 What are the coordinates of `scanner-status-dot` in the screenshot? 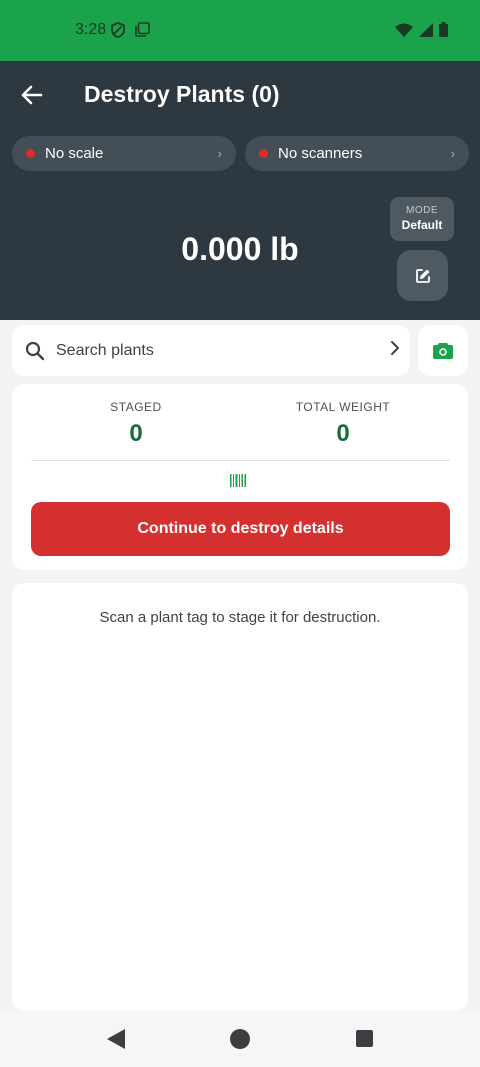 It's located at (263, 153).